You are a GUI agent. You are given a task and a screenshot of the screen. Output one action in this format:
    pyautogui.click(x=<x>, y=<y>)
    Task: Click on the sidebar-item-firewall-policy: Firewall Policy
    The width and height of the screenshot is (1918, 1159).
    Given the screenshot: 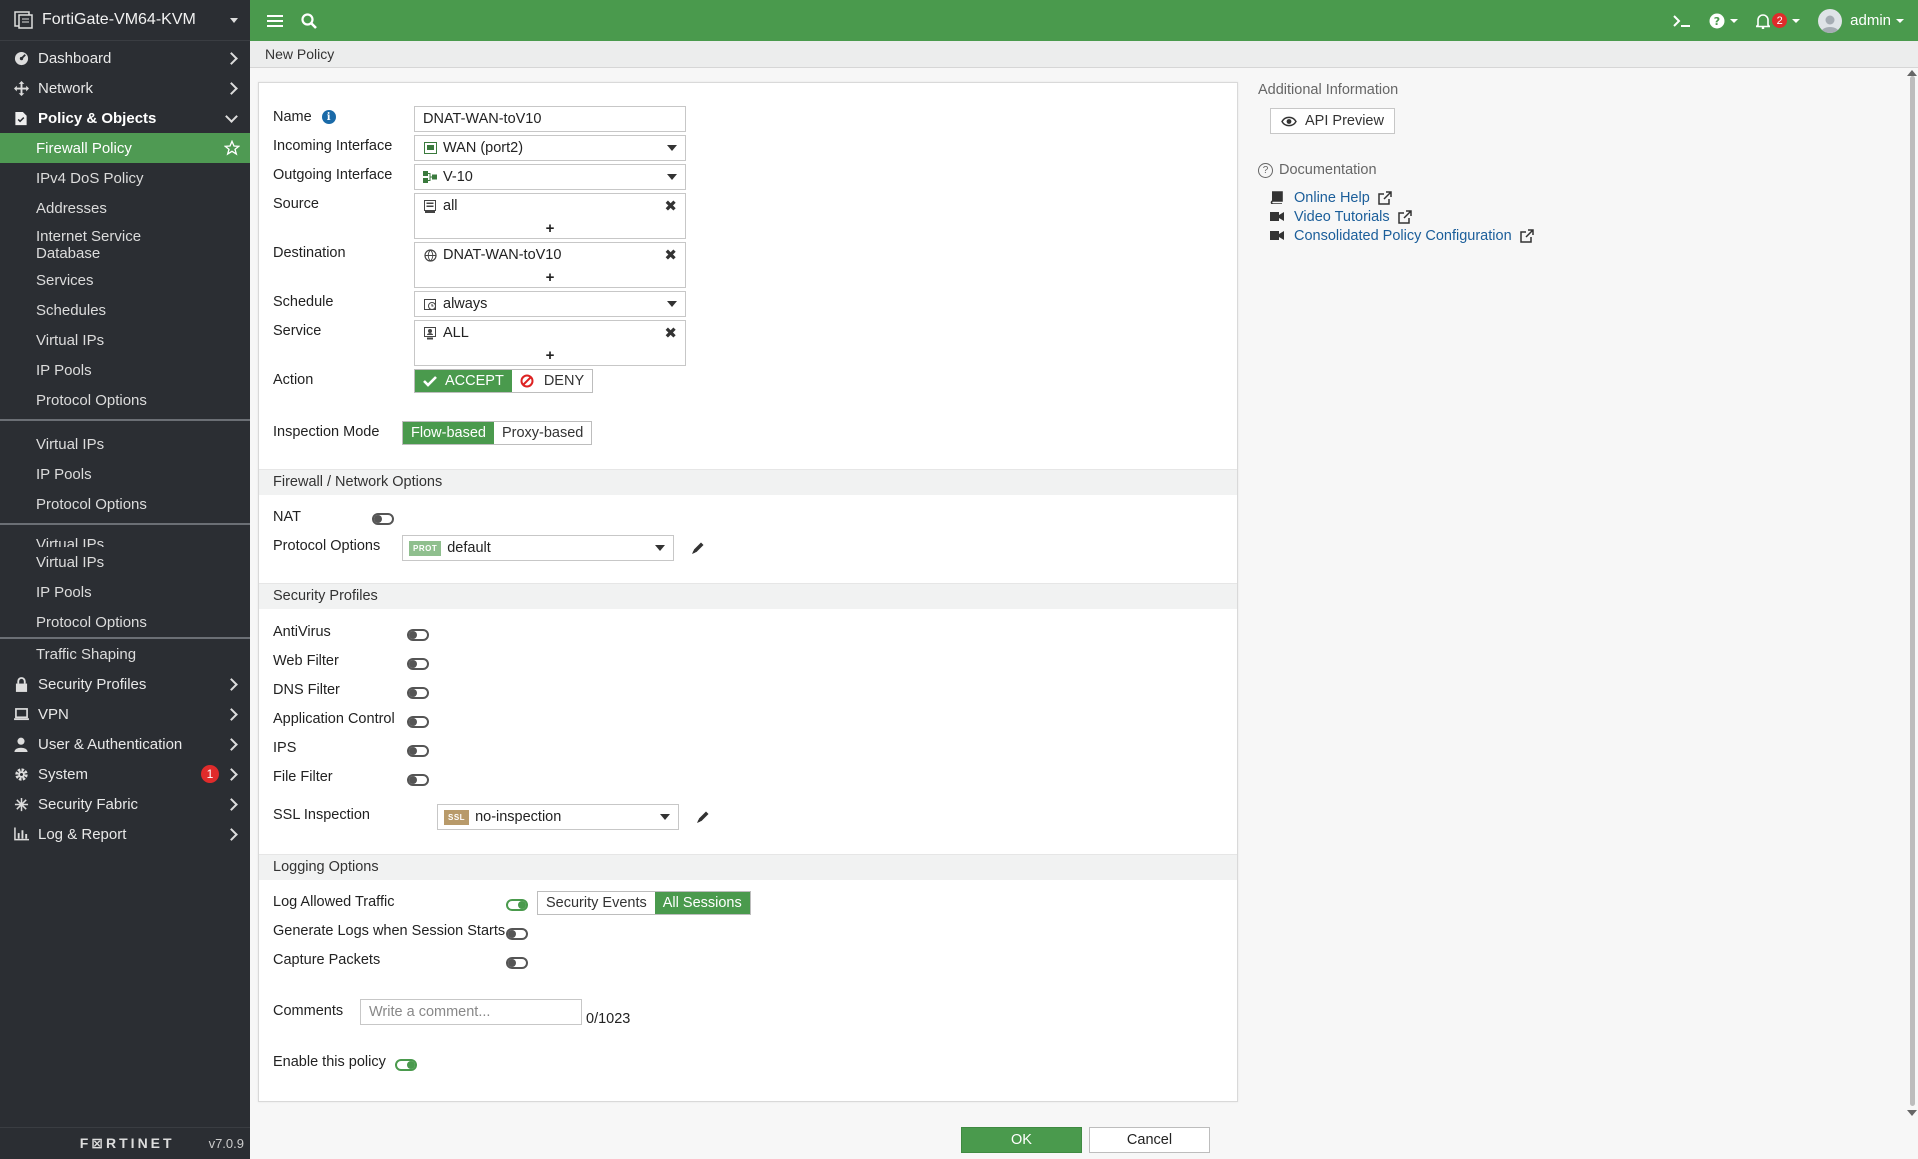 What is the action you would take?
    pyautogui.click(x=125, y=148)
    